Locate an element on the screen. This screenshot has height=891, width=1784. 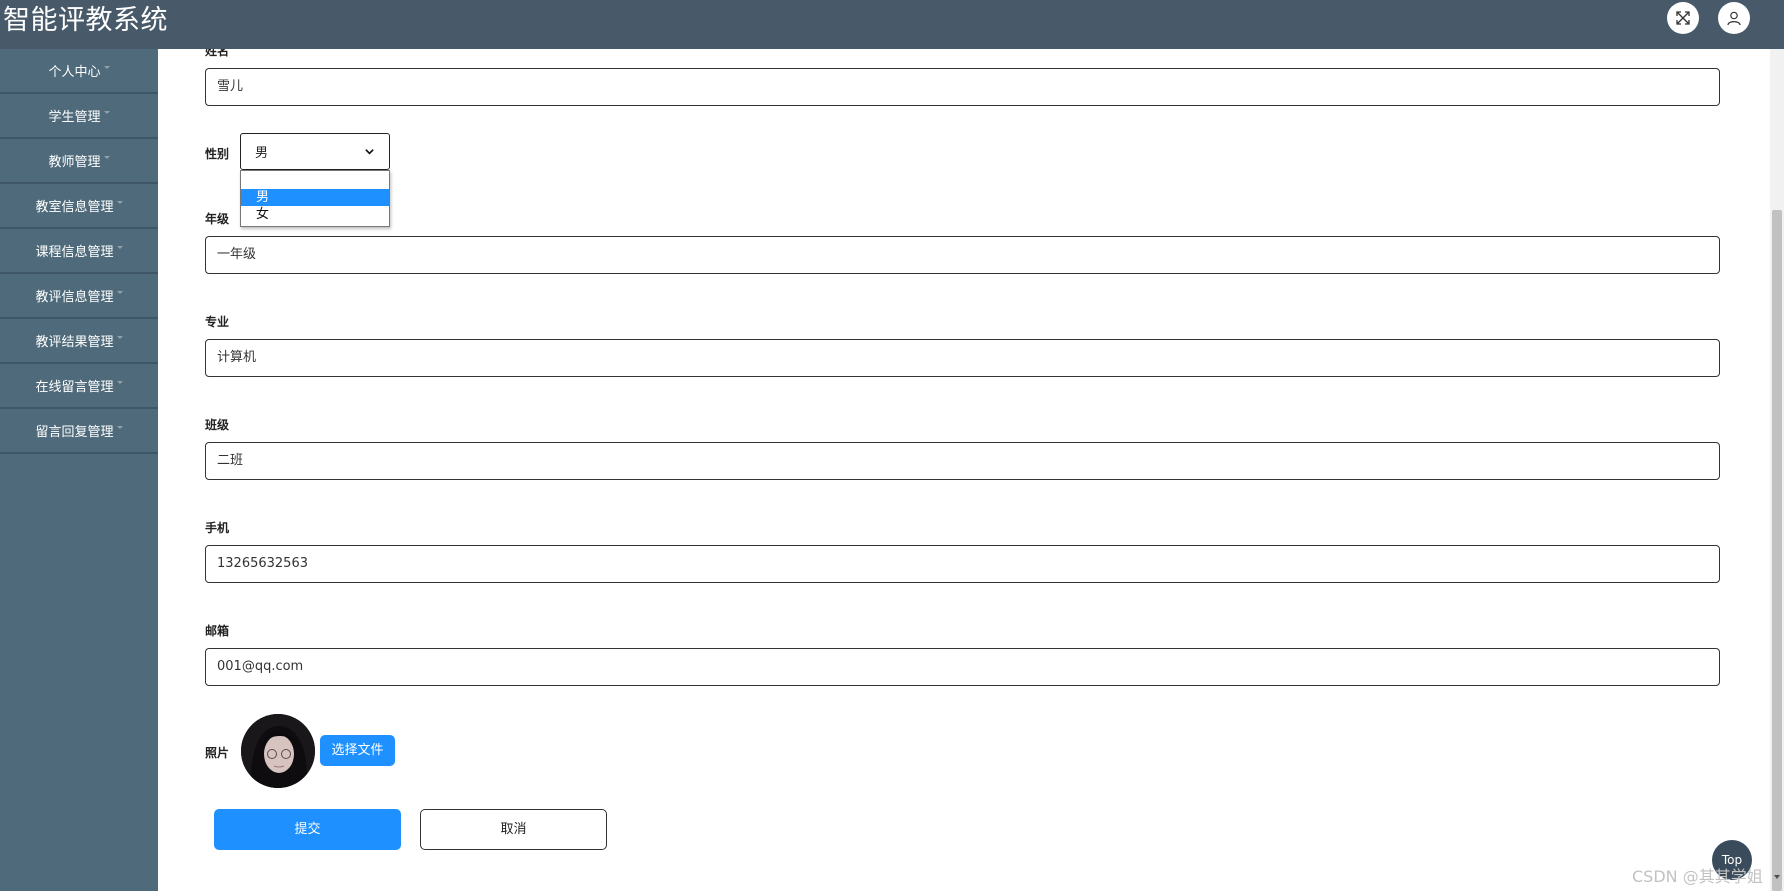
name-input: 雪儿 is located at coordinates (962, 87).